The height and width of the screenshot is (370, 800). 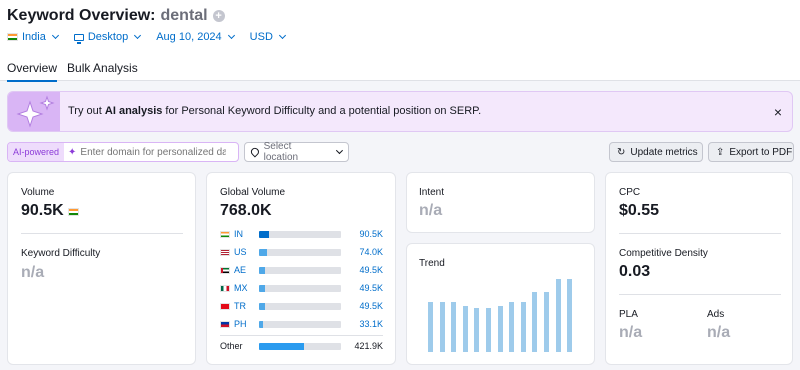 I want to click on update-metrics-button: ↻ Update metrics, so click(x=656, y=152).